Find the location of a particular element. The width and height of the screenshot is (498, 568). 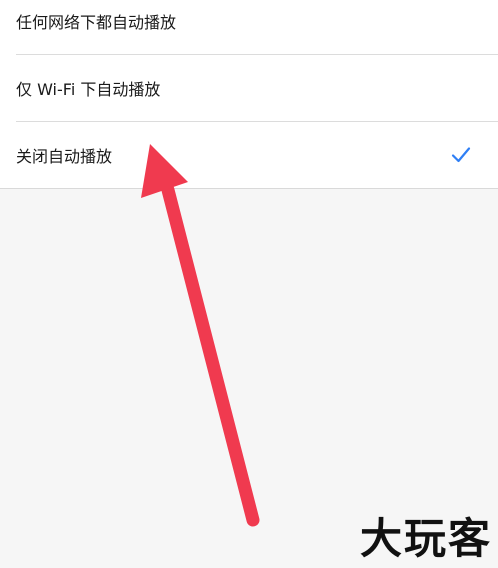

option-label-wifi-only: 仅 Wi-Fi 下自动播放 is located at coordinates (88, 89).